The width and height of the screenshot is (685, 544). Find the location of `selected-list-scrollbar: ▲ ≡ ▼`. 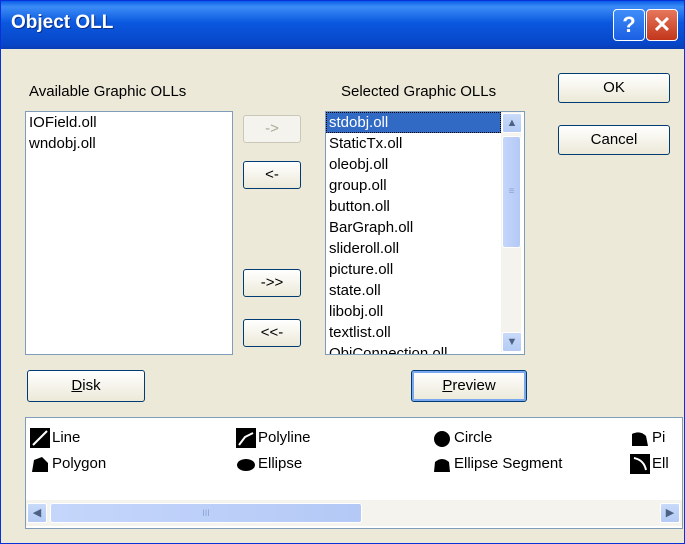

selected-list-scrollbar: ▲ ≡ ▼ is located at coordinates (511, 232).